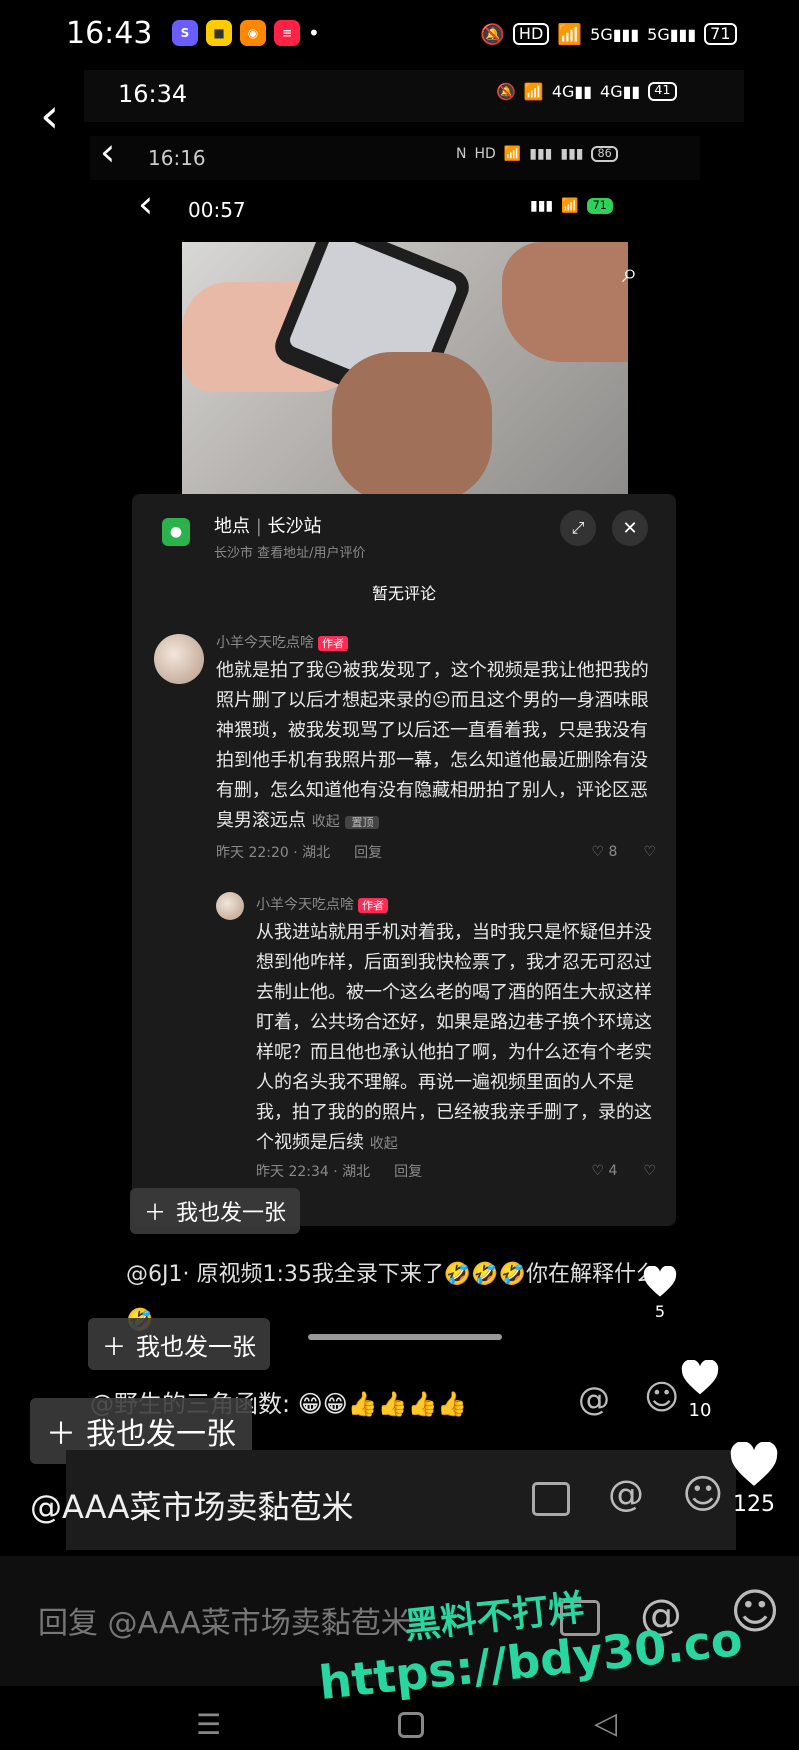 Image resolution: width=799 pixels, height=1750 pixels. I want to click on like-button-4: 10, so click(700, 1390).